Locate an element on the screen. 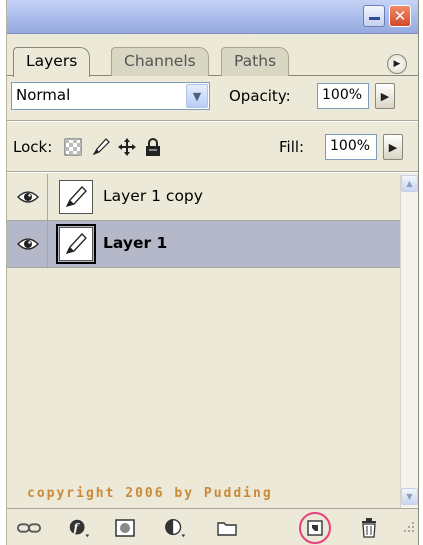  layers-scrollbar: ▲ ▼ is located at coordinates (409, 341).